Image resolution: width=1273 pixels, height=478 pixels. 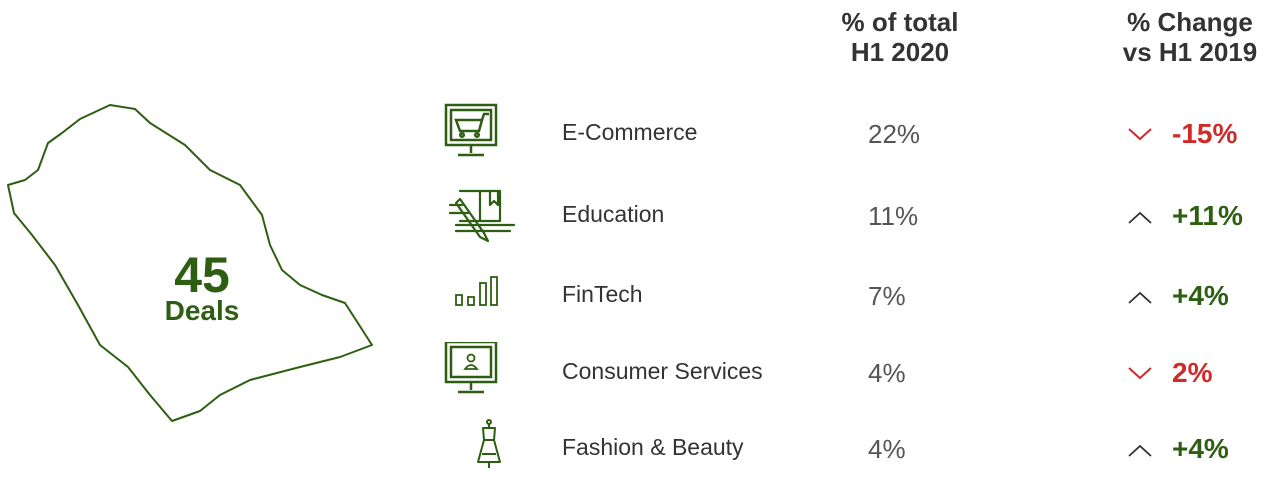 What do you see at coordinates (1207, 215) in the screenshot?
I see `change-value: +11%` at bounding box center [1207, 215].